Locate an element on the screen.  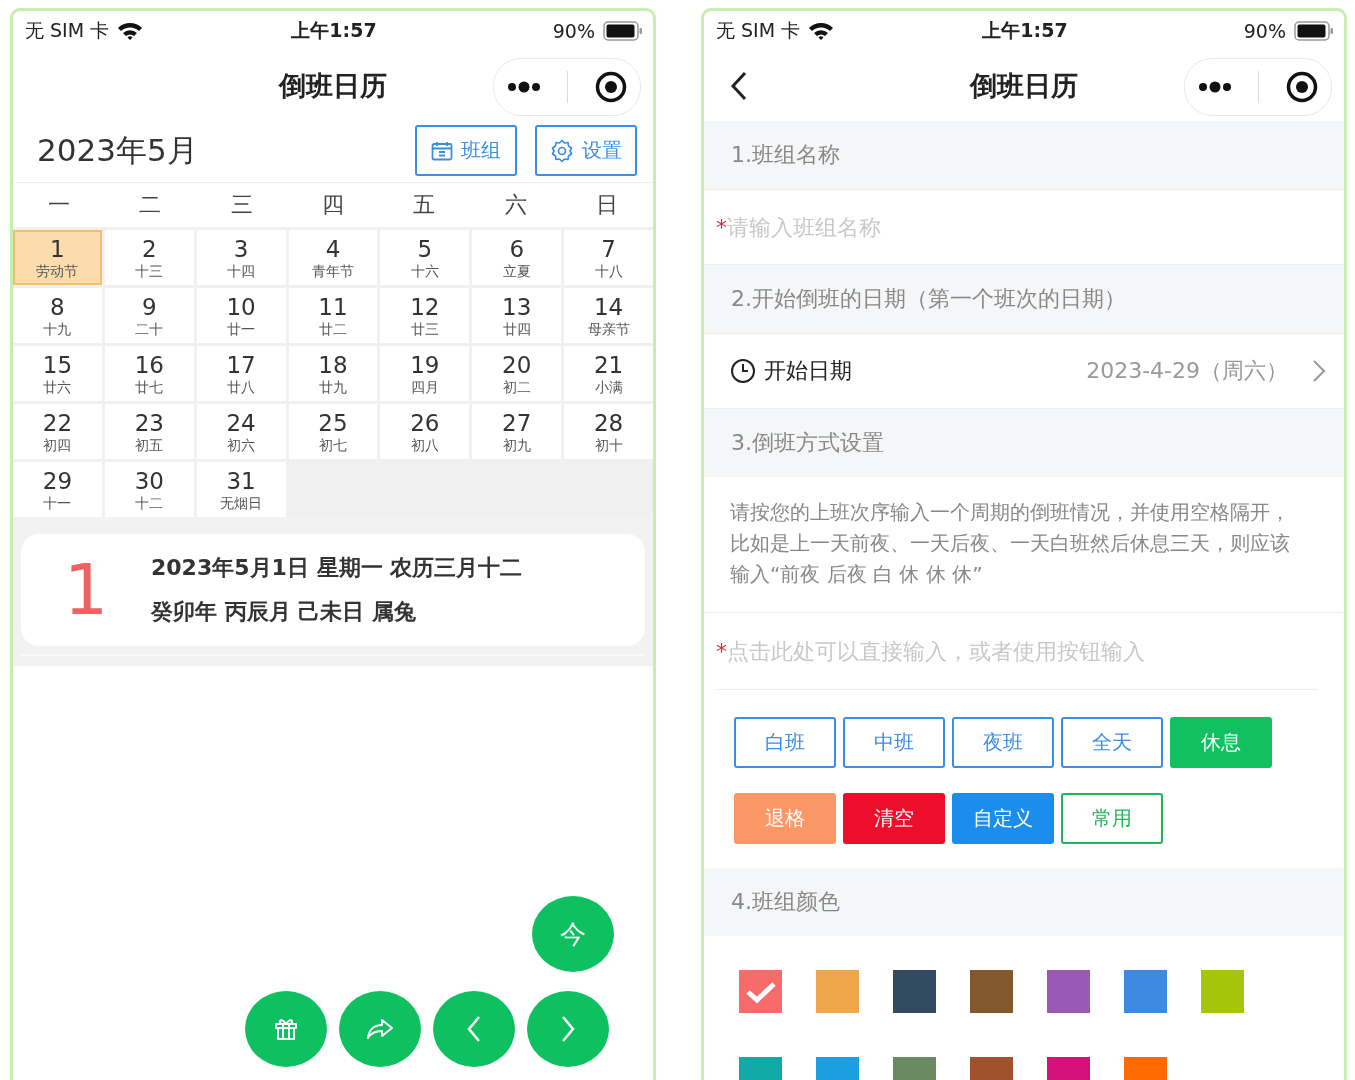
selected-day-number: 1 is located at coordinates (86, 590).